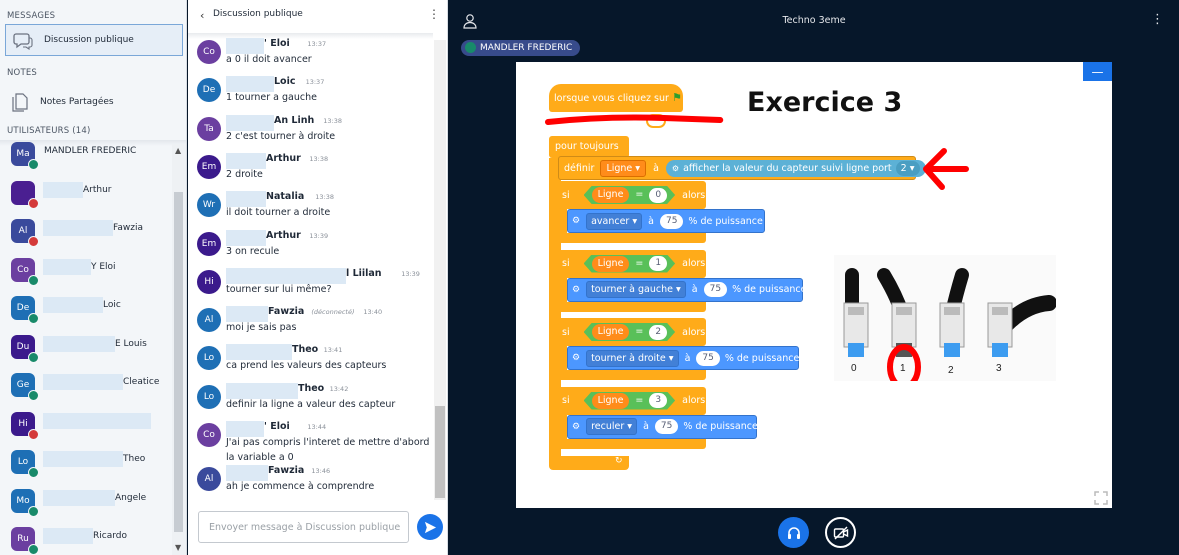 This screenshot has width=1179, height=555. Describe the element at coordinates (202, 15) in the screenshot. I see `back-chevron-icon: ‹` at that location.